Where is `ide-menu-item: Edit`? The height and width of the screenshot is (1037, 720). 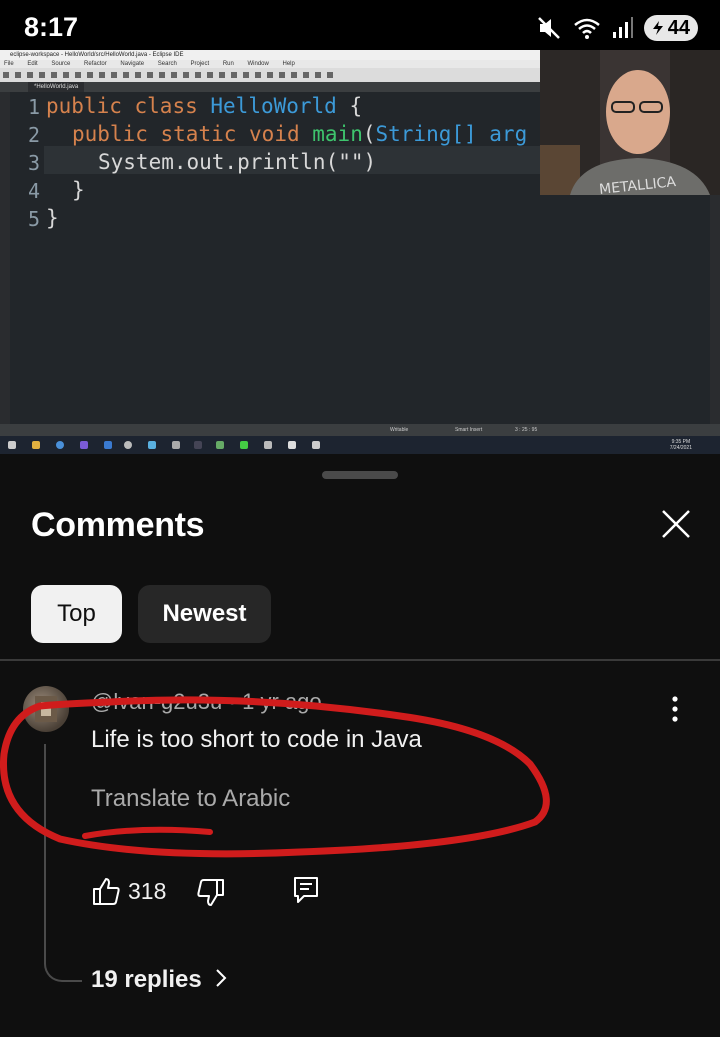 ide-menu-item: Edit is located at coordinates (32, 64).